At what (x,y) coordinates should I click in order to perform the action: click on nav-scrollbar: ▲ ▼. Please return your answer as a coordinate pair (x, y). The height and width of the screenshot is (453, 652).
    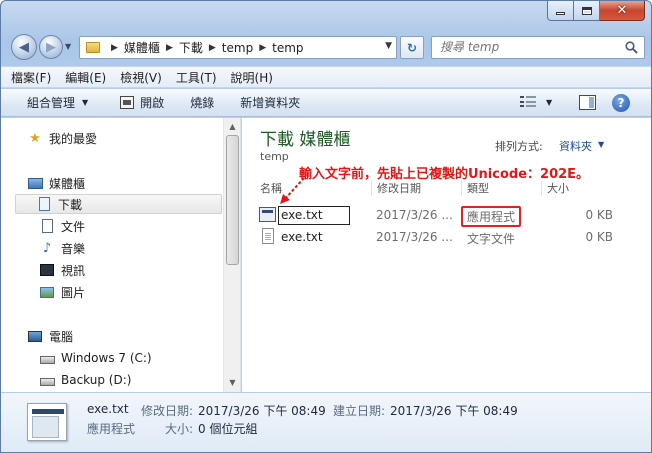
    Looking at the image, I should click on (231, 255).